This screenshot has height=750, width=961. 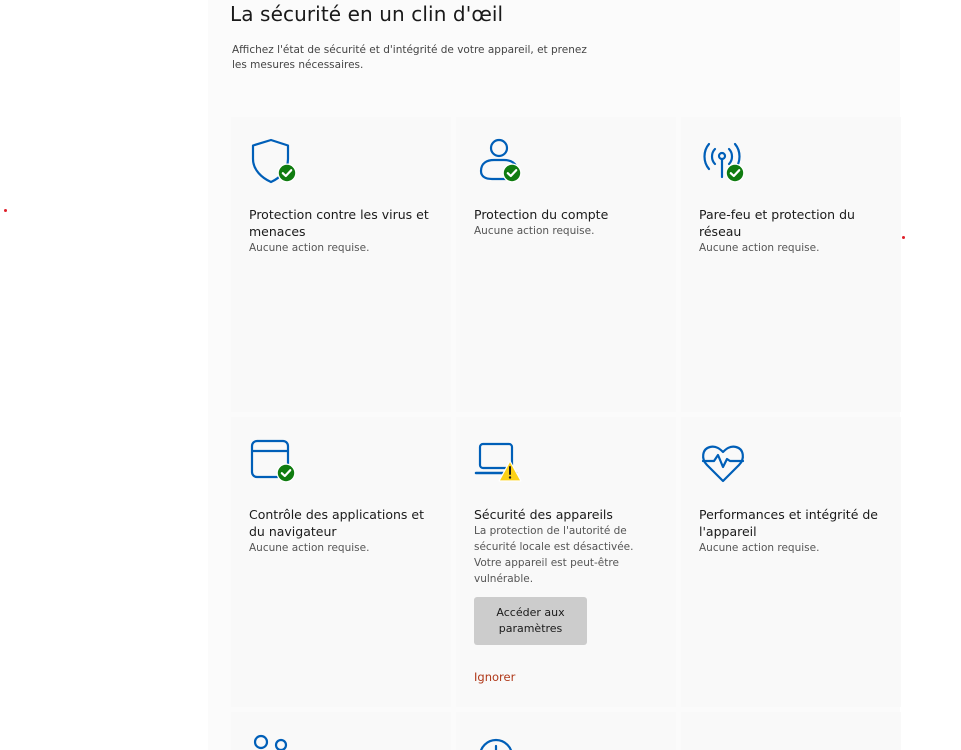 I want to click on laptop-icon, so click(x=498, y=462).